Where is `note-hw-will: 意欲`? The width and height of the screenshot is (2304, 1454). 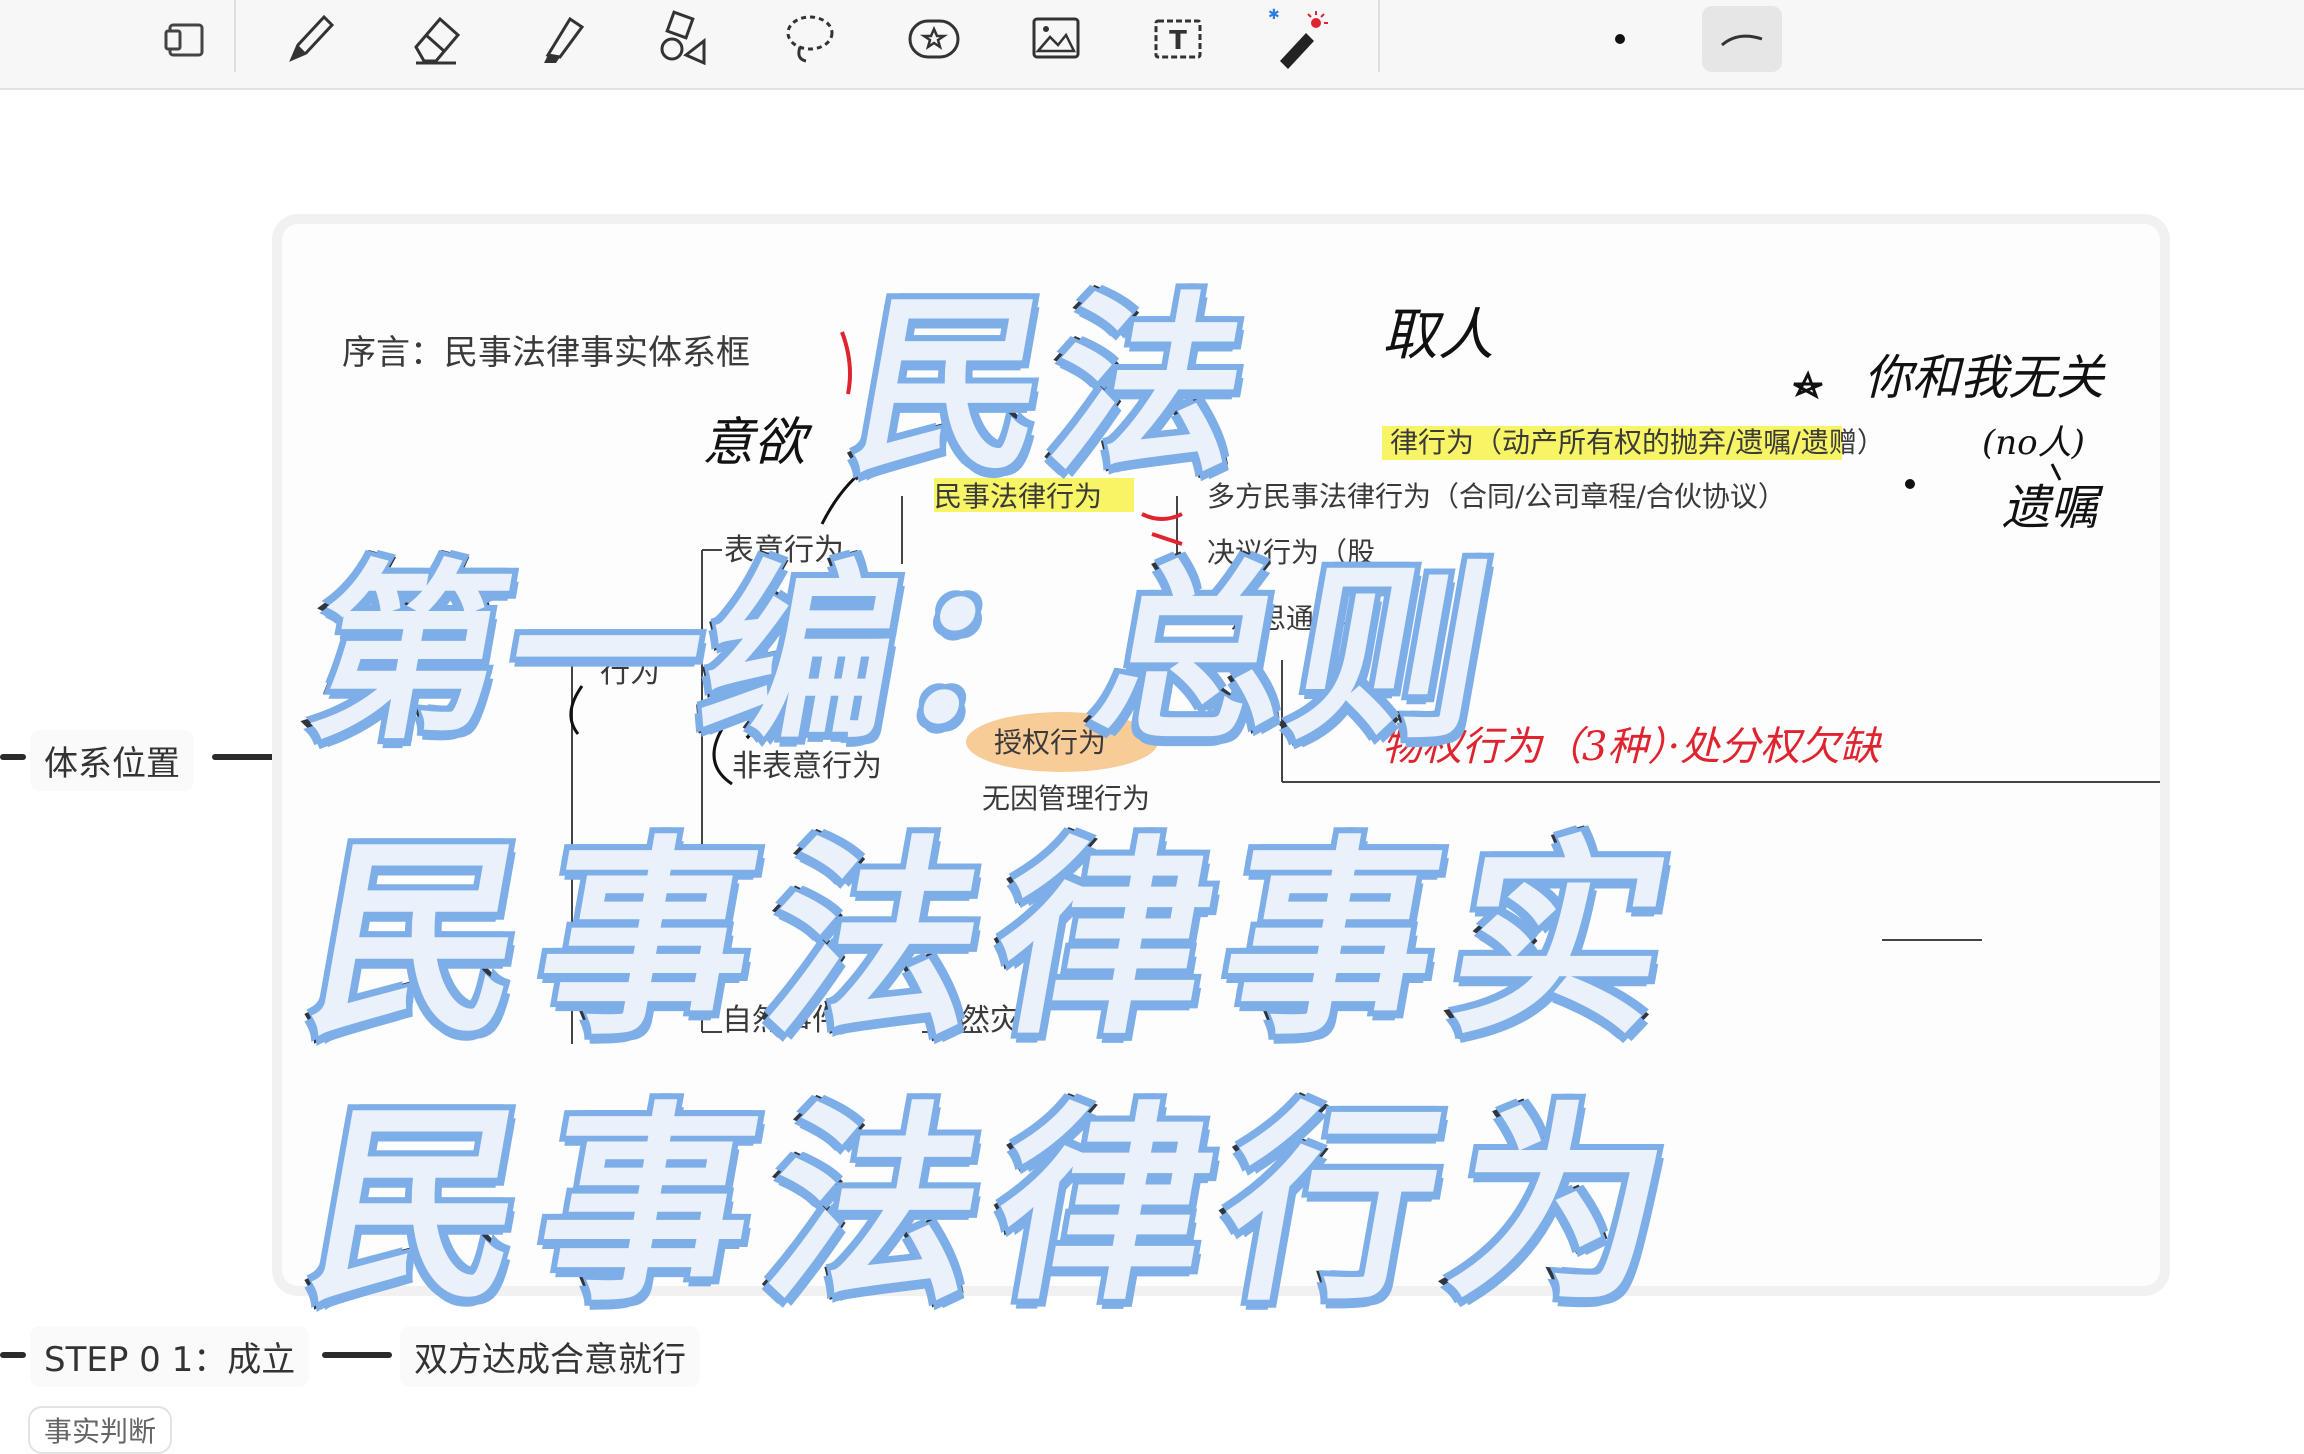
note-hw-will: 意欲 is located at coordinates (757, 443).